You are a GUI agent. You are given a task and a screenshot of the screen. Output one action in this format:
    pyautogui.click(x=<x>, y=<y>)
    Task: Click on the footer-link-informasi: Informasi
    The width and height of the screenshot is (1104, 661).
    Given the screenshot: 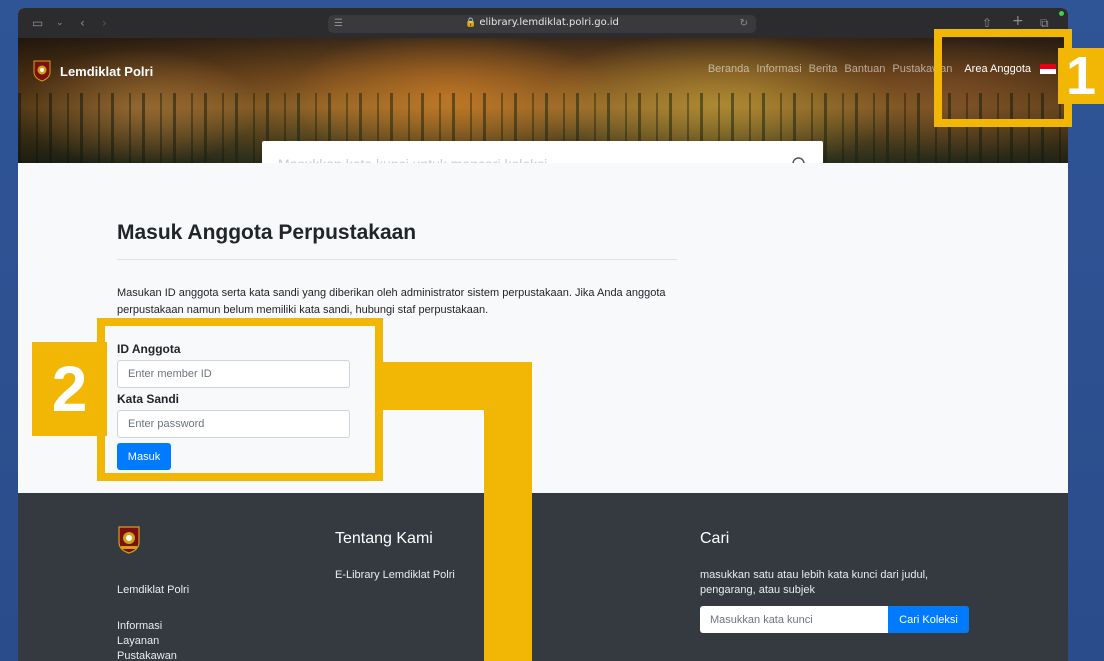 What is the action you would take?
    pyautogui.click(x=139, y=626)
    